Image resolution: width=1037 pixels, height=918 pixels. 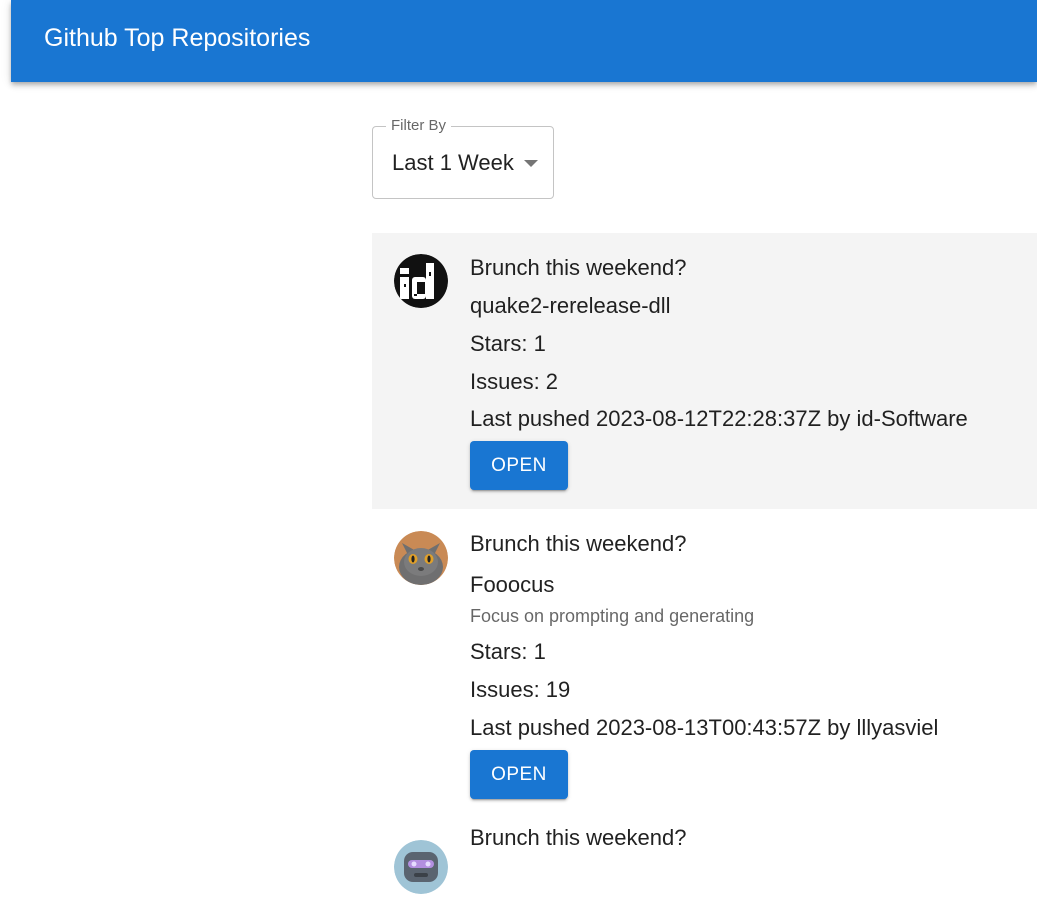 I want to click on repo-issues: Issues: 2, so click(x=514, y=381).